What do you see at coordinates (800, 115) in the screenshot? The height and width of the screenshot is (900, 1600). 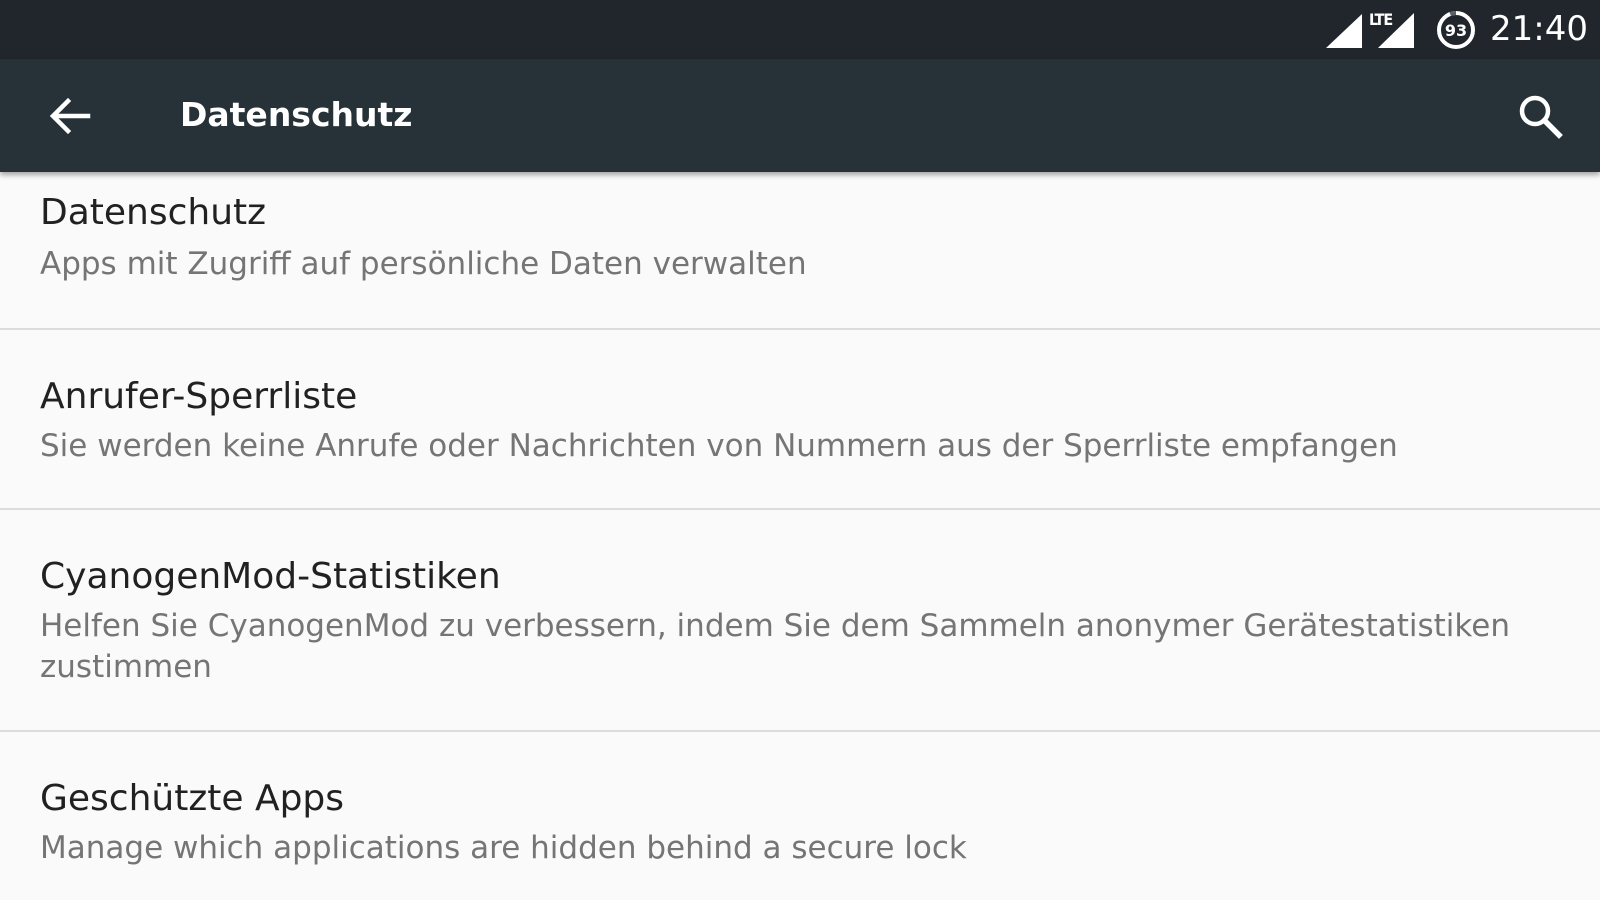 I see `toolbar: Datenschutz` at bounding box center [800, 115].